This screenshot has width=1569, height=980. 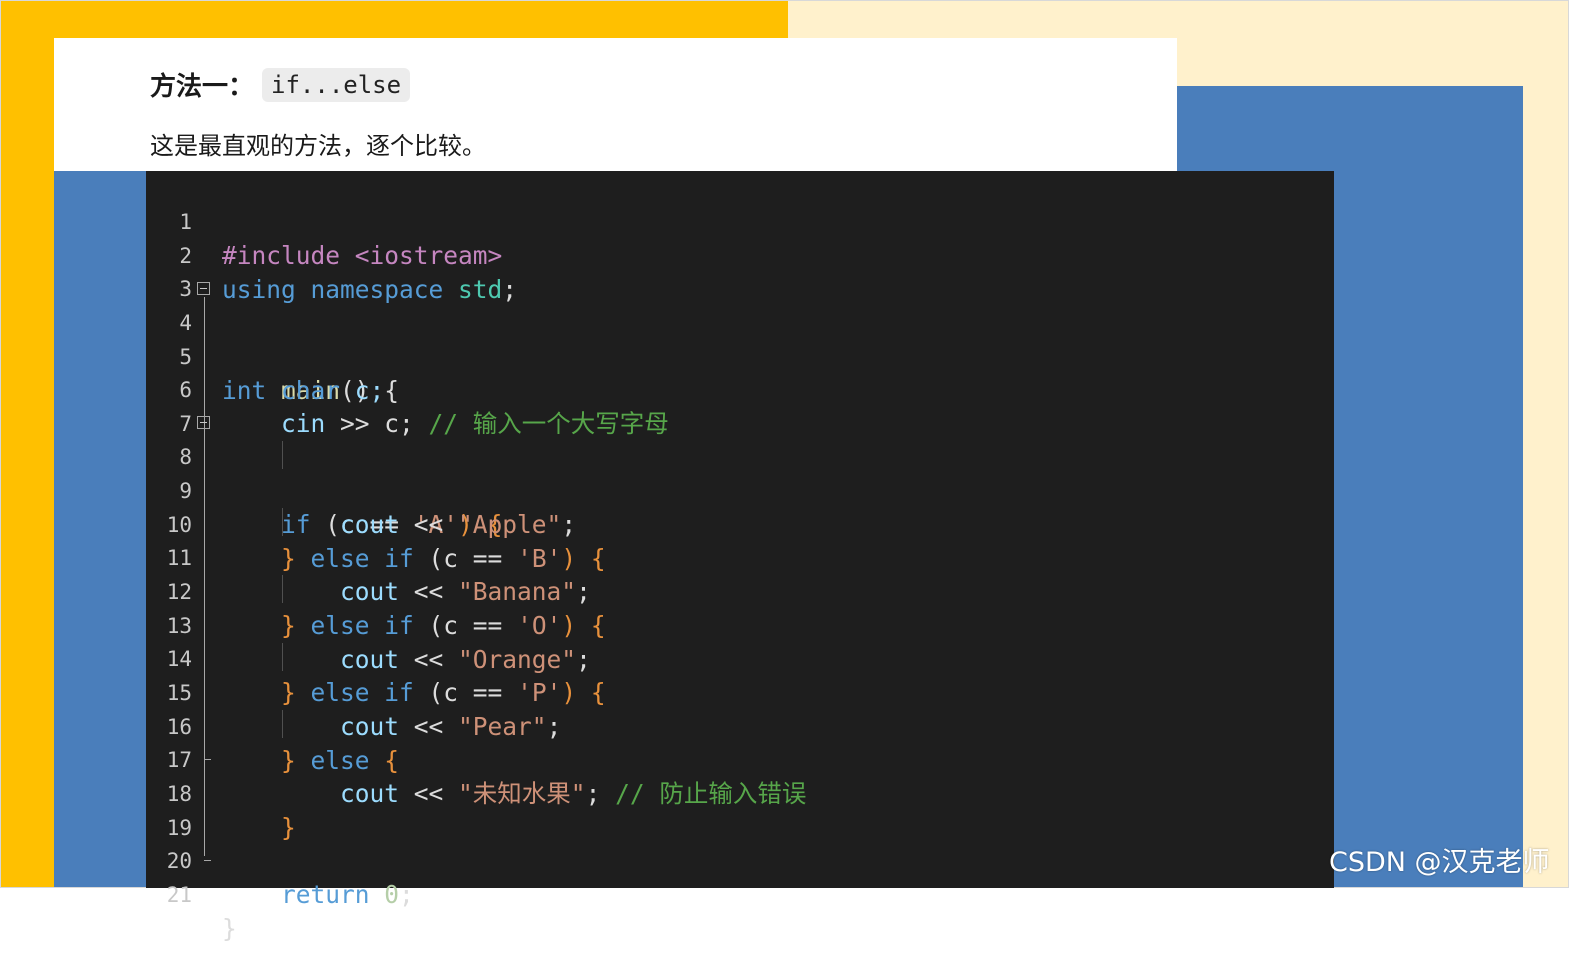 What do you see at coordinates (740, 758) in the screenshot?
I see `code-line-17: 17 cout << "未知水果"; // 防止输入错误` at bounding box center [740, 758].